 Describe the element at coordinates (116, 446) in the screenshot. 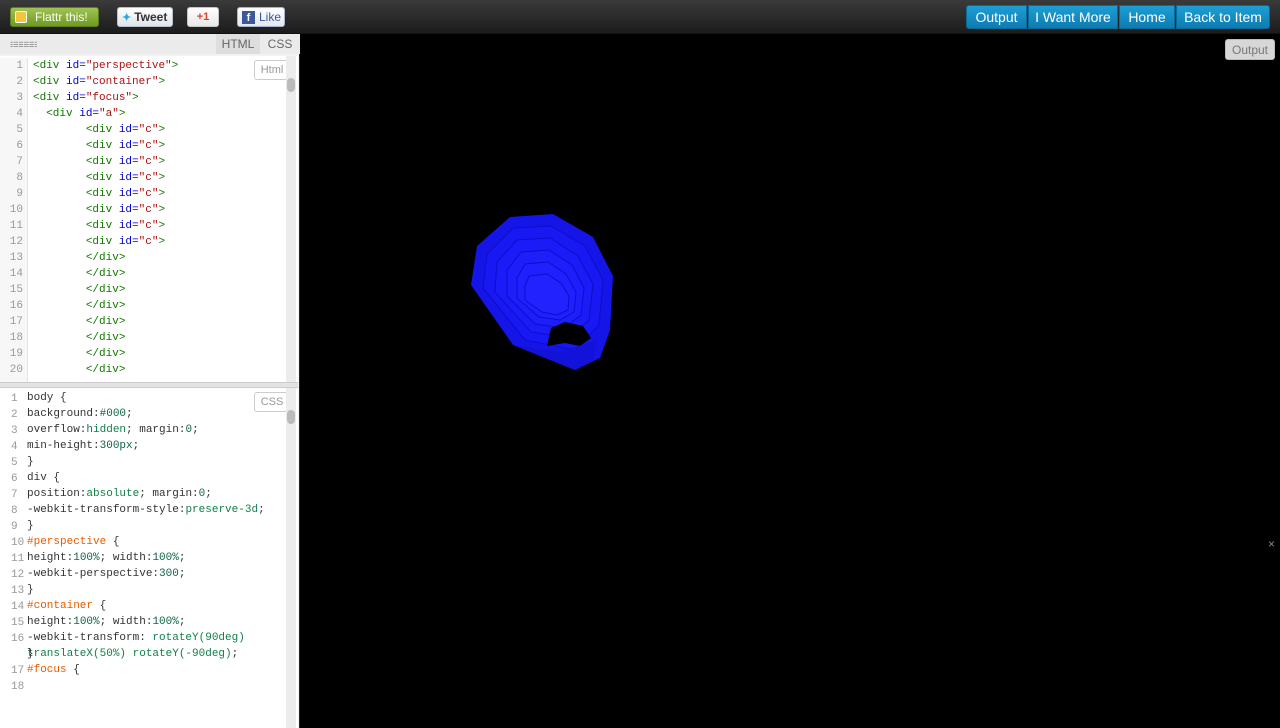

I see `code-token: 300px` at that location.